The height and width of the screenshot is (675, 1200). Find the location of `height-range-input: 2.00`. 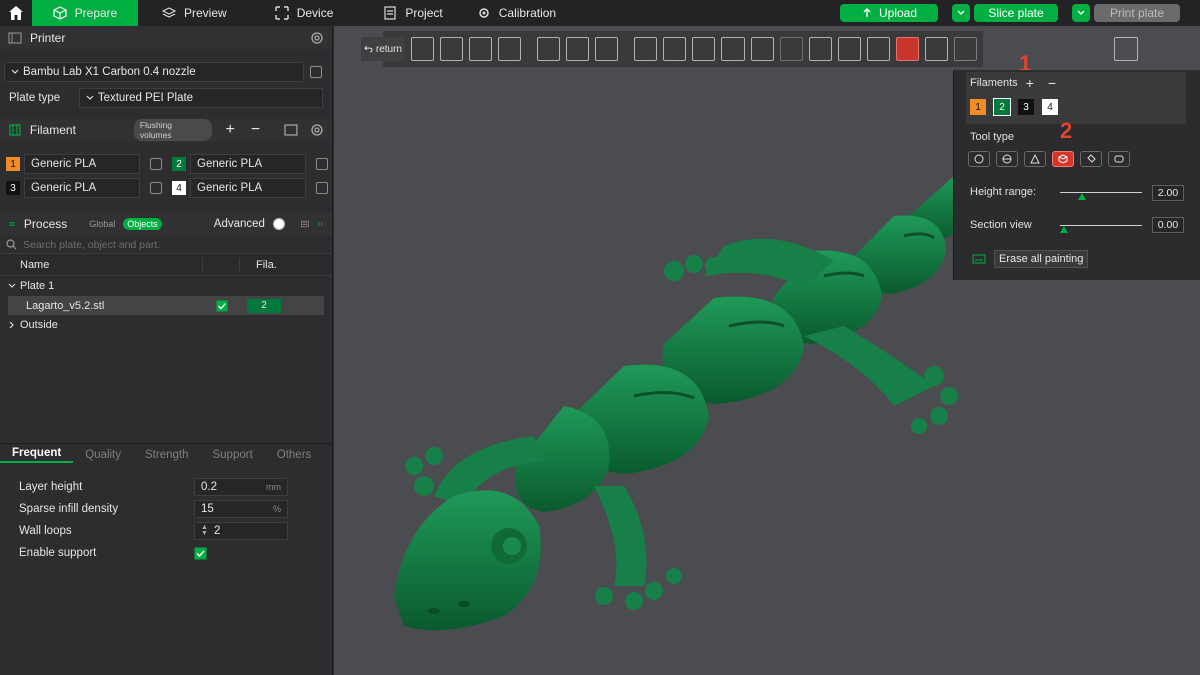

height-range-input: 2.00 is located at coordinates (1168, 193).